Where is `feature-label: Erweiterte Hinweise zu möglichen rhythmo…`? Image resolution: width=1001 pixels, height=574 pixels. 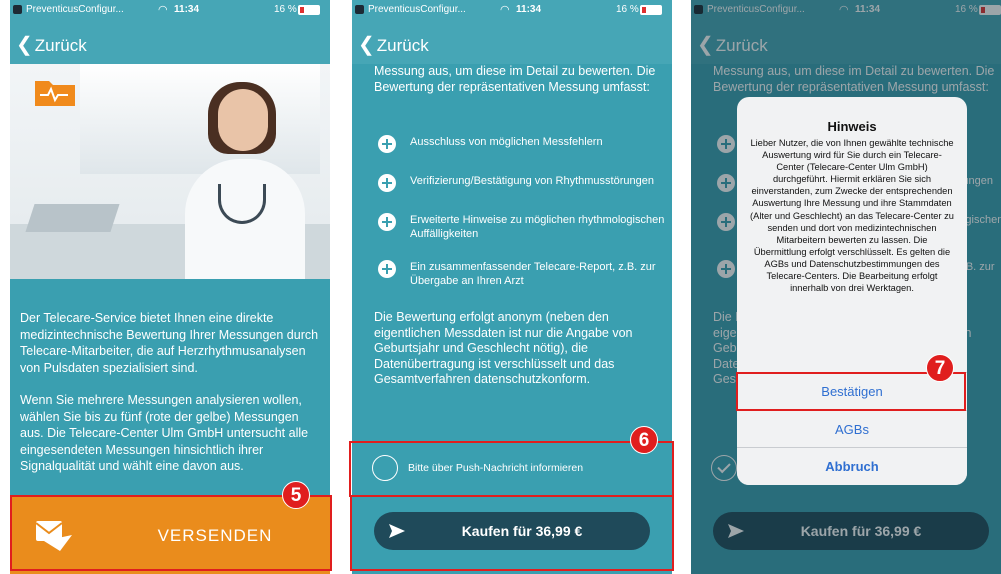 feature-label: Erweiterte Hinweise zu möglichen rhythmo… is located at coordinates (537, 227).